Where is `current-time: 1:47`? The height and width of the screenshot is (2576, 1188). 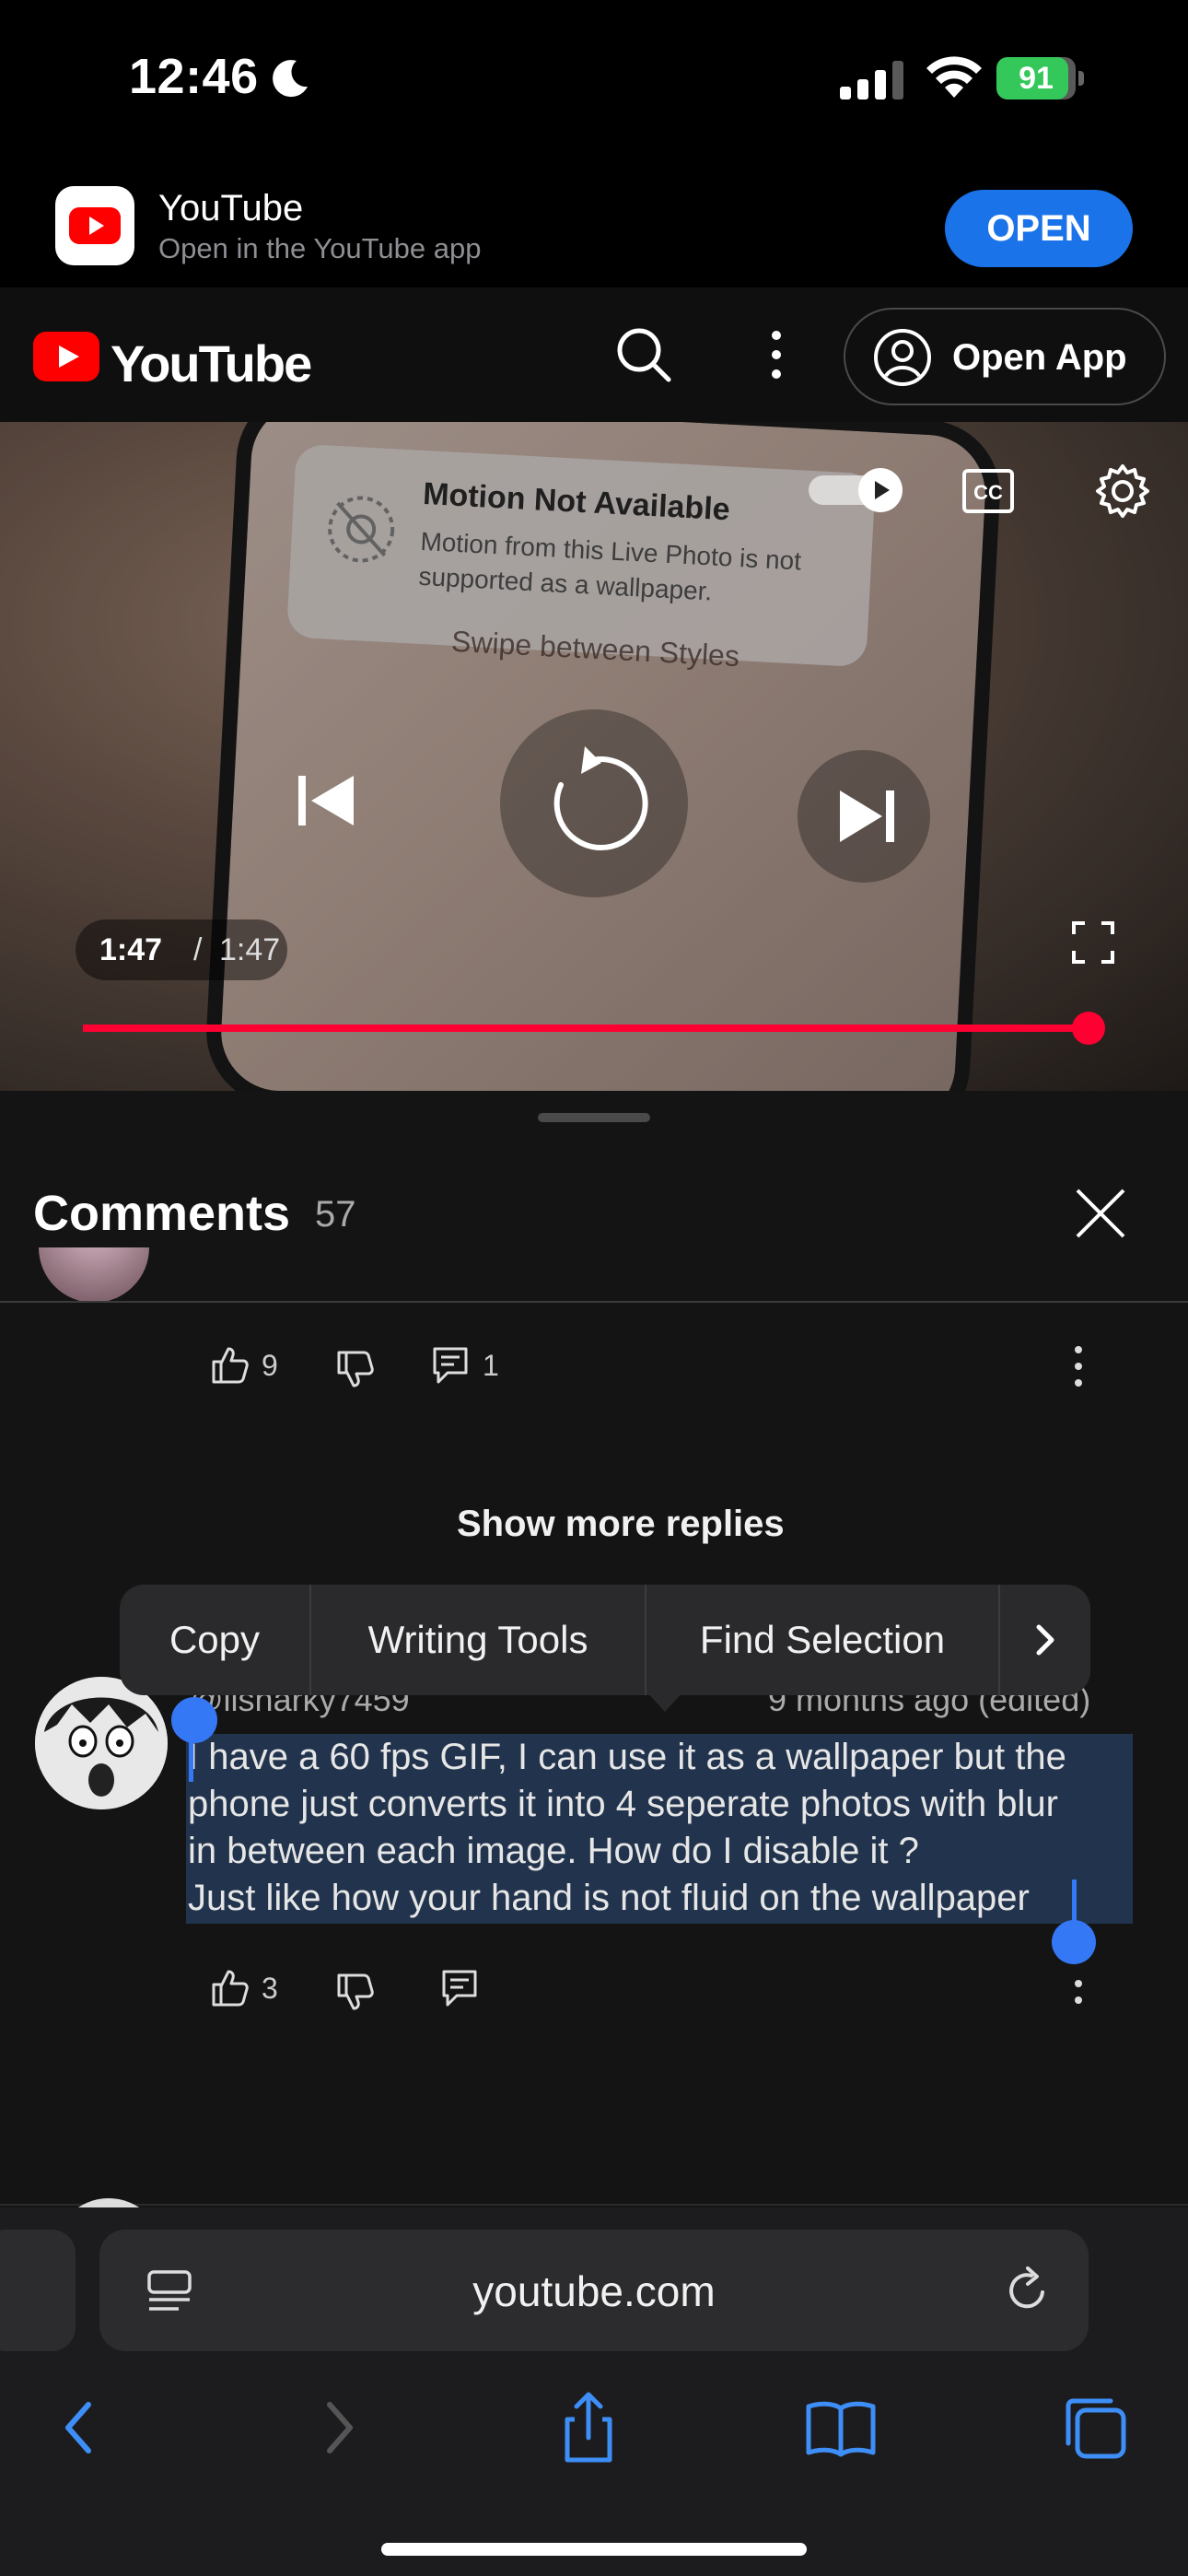
current-time: 1:47 is located at coordinates (131, 949).